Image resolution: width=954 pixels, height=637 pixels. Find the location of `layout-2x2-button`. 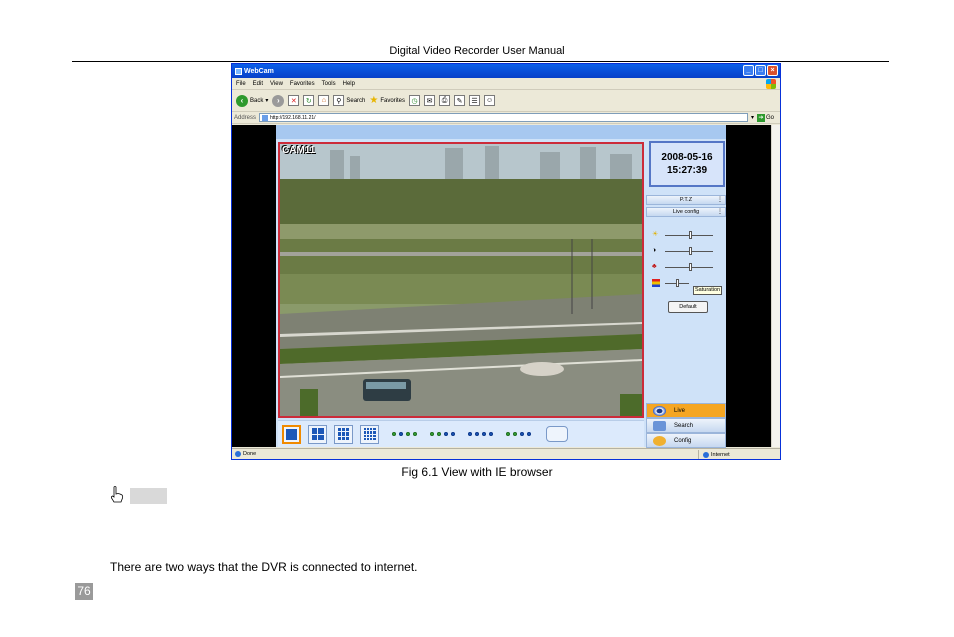

layout-2x2-button is located at coordinates (317, 434).